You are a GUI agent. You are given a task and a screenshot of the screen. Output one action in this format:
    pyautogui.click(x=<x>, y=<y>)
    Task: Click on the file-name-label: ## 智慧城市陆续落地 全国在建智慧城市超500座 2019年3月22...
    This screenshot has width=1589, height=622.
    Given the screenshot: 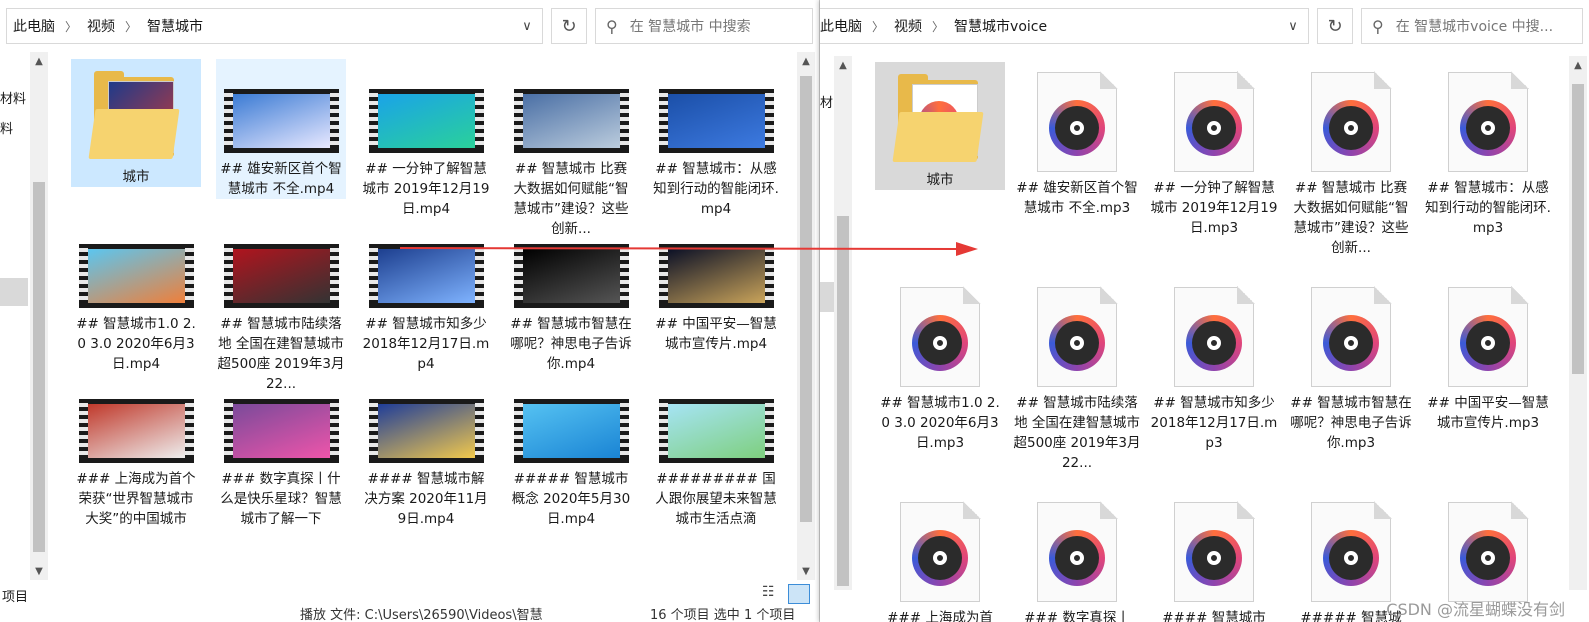 What is the action you would take?
    pyautogui.click(x=1077, y=433)
    